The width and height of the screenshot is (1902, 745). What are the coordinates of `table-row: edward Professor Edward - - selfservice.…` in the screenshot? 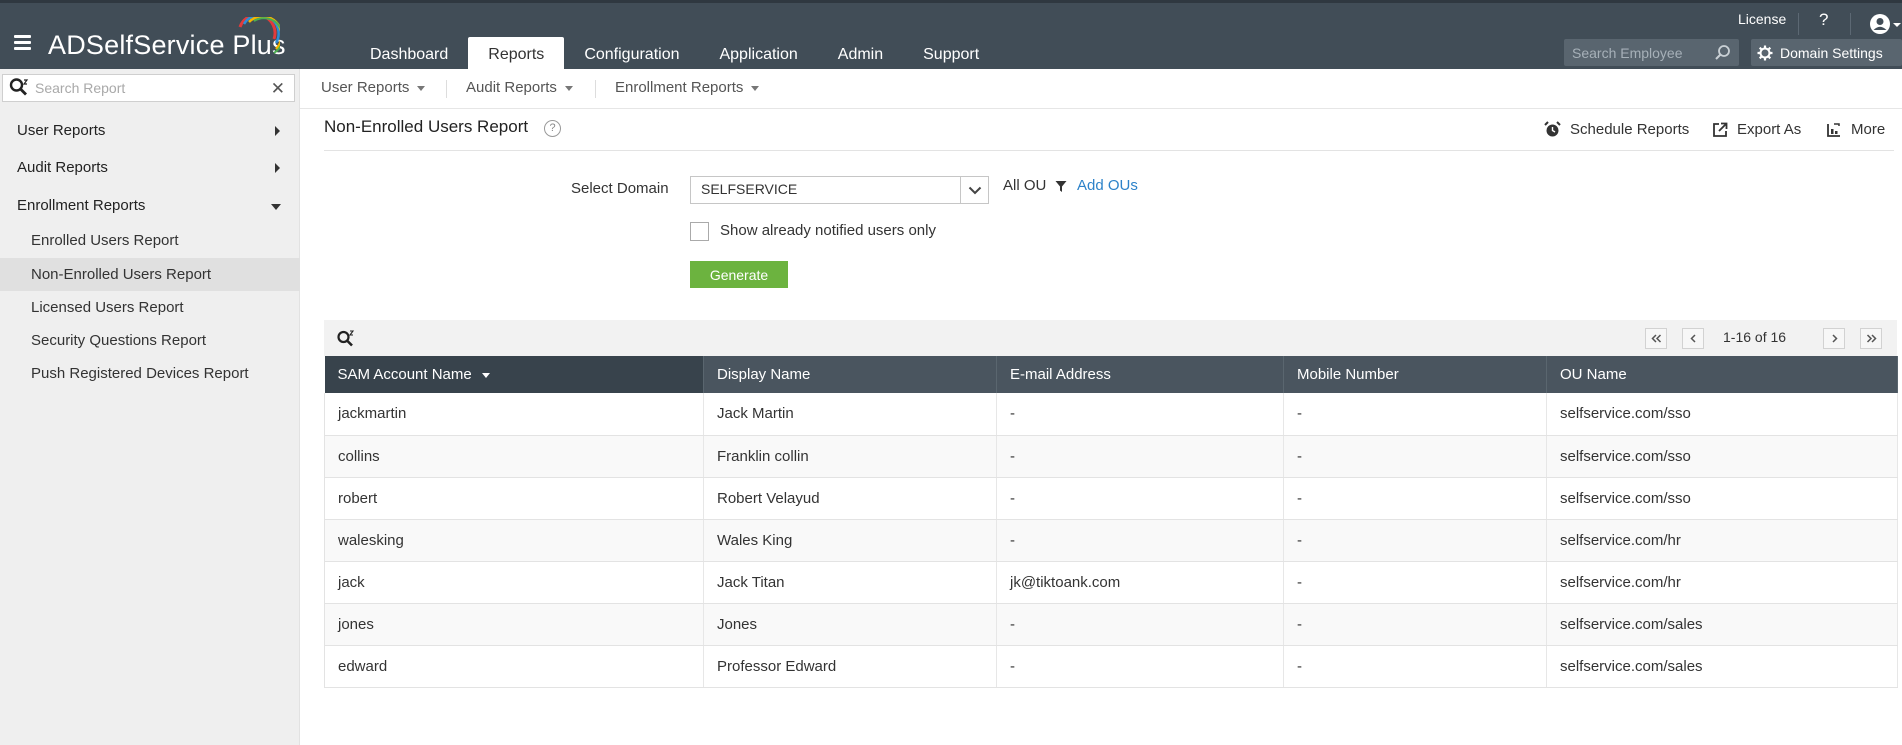 It's located at (1111, 666).